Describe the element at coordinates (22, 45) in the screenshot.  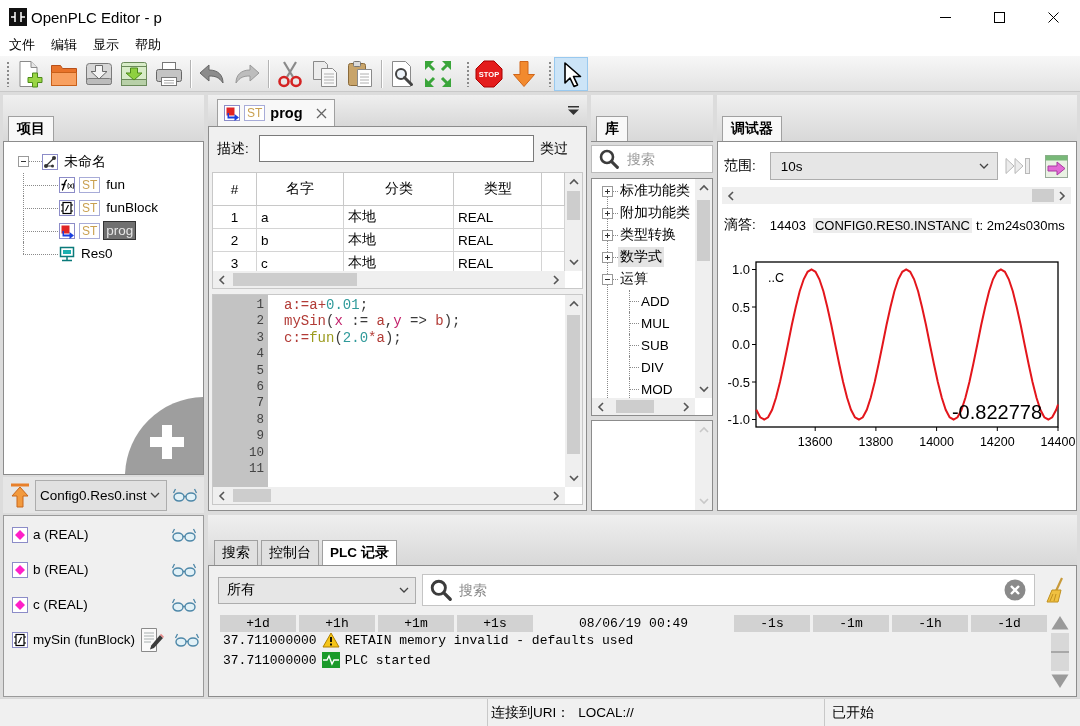
I see `menu-item: 文件` at that location.